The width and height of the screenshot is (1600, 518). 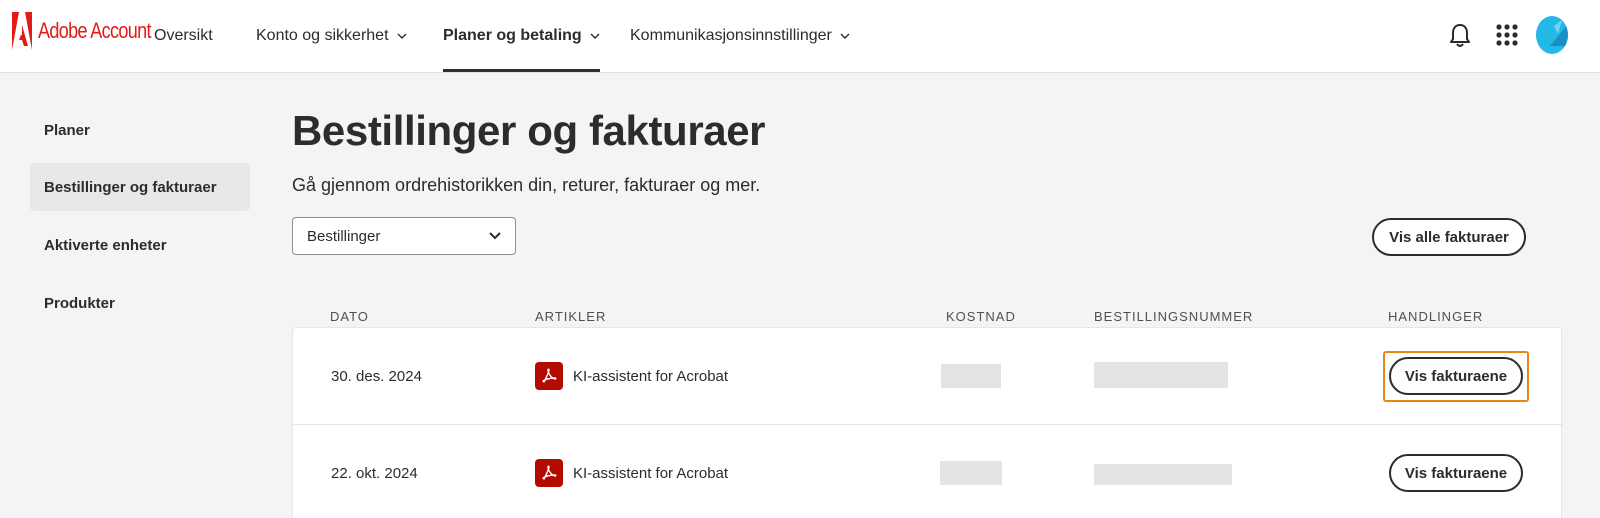 What do you see at coordinates (1460, 36) in the screenshot?
I see `bell-icon` at bounding box center [1460, 36].